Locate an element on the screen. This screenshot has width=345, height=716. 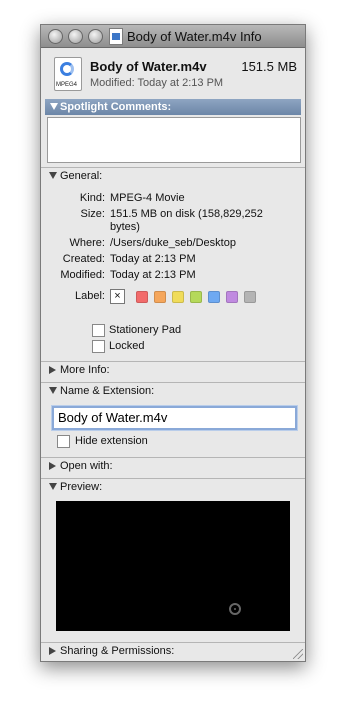
play-icon is located at coordinates (235, 609).